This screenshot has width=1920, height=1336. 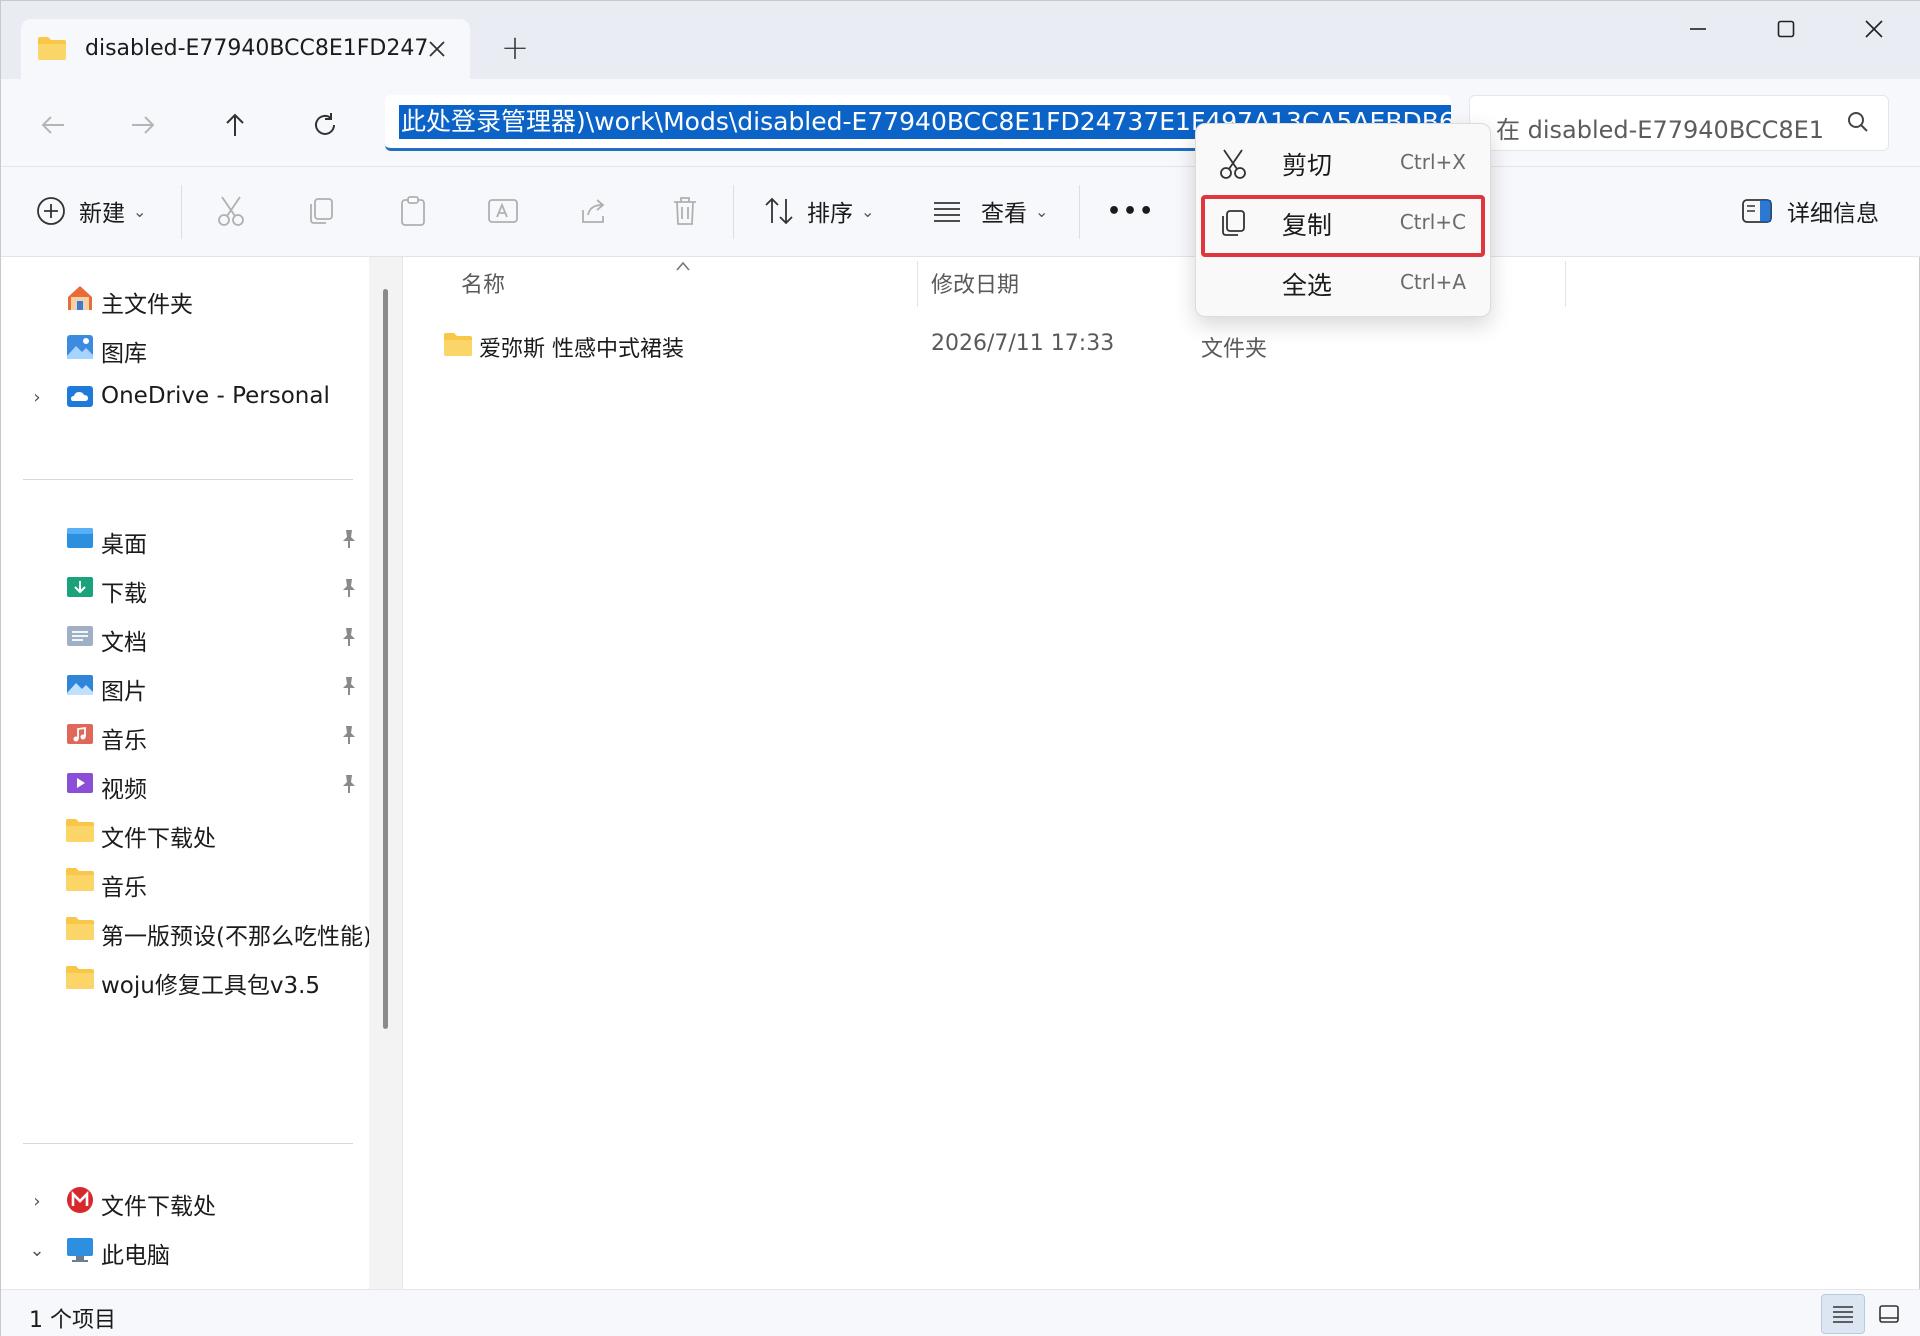 What do you see at coordinates (181, 1250) in the screenshot?
I see `sidebar-item-this-pc: ⌄ 此电脑` at bounding box center [181, 1250].